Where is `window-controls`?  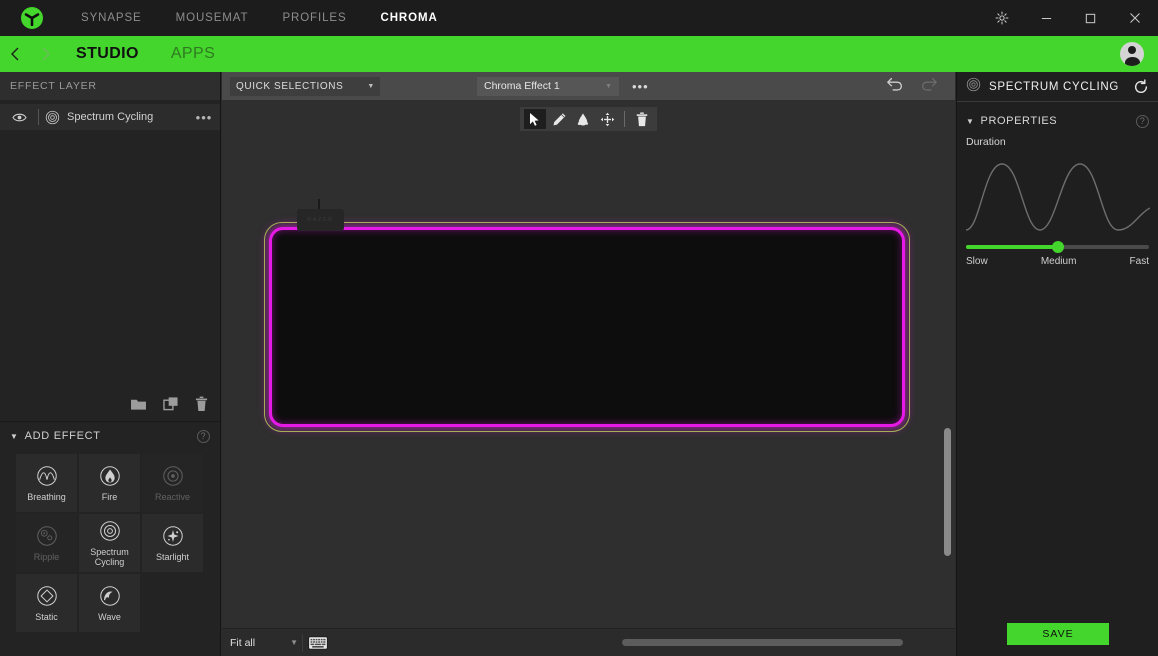
window-controls is located at coordinates (1069, 18).